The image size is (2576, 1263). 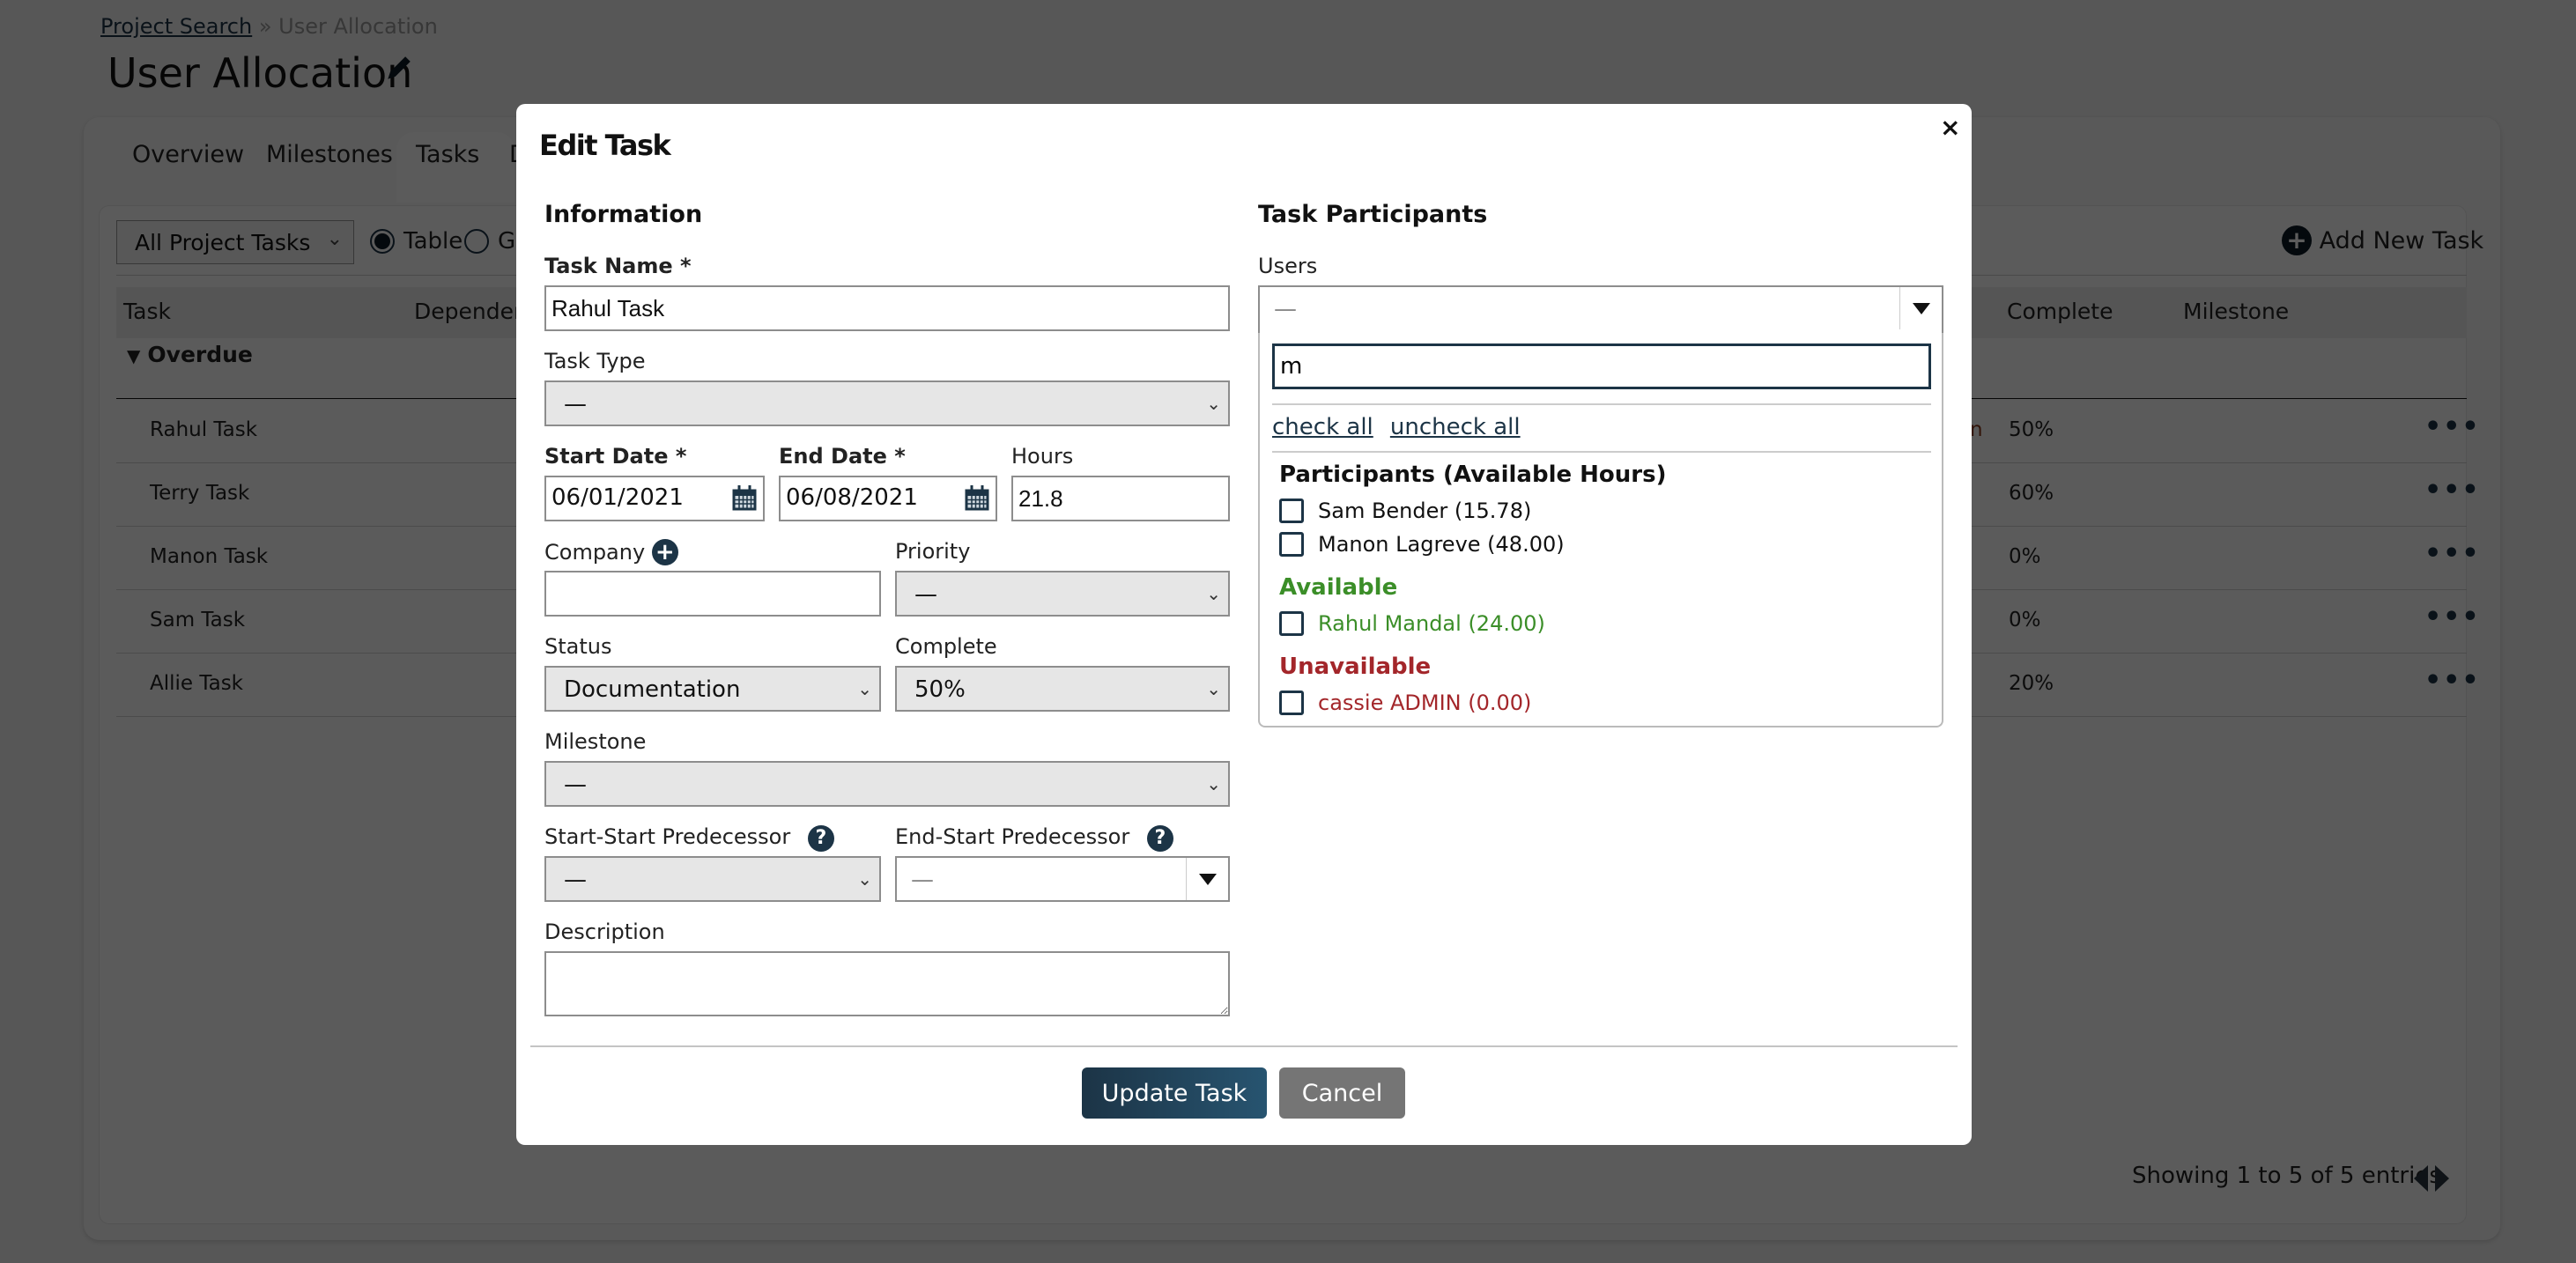 I want to click on task-type-select: — ⌄, so click(x=887, y=403).